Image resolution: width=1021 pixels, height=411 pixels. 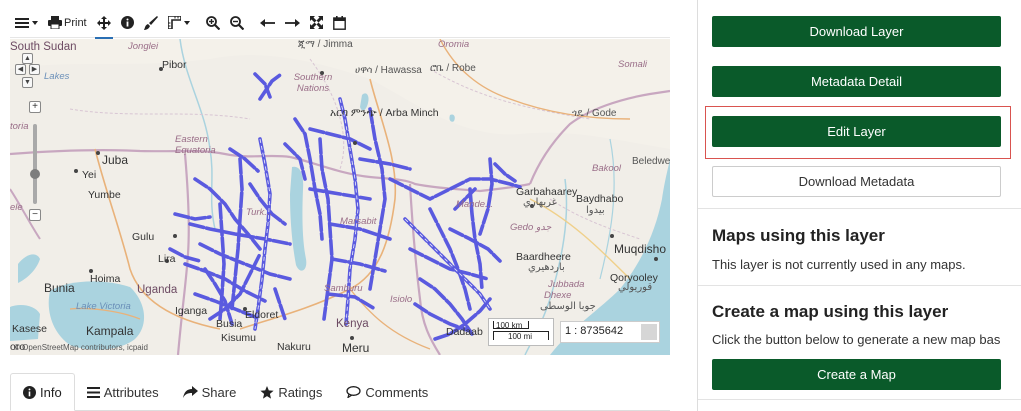 I want to click on pan-right-button: ▶, so click(x=34, y=69).